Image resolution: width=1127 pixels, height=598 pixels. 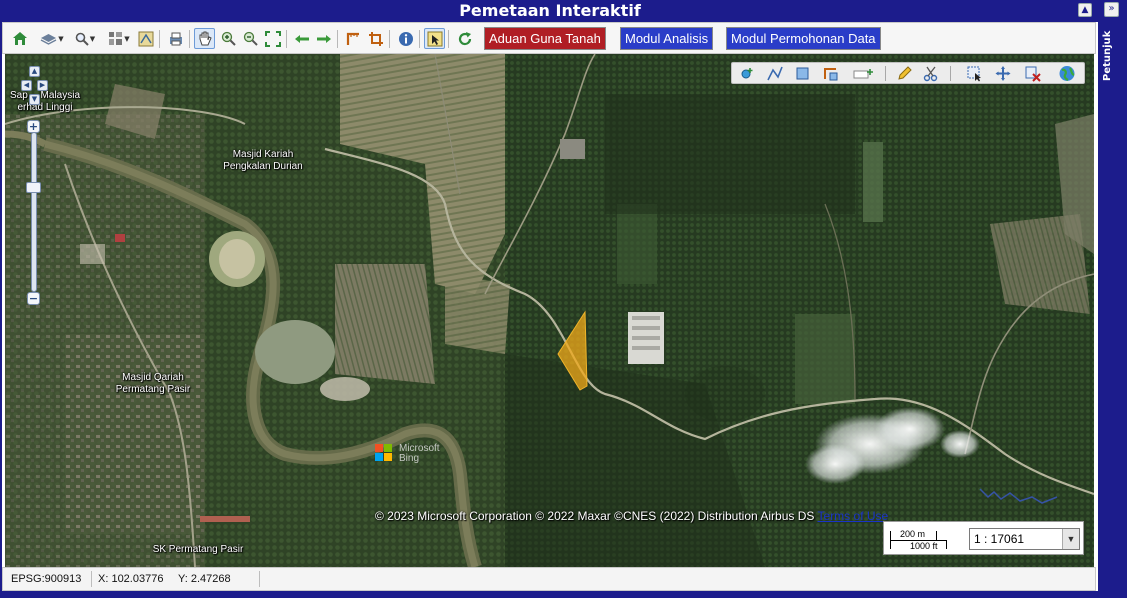 I want to click on edit-vertex-icon, so click(x=831, y=73).